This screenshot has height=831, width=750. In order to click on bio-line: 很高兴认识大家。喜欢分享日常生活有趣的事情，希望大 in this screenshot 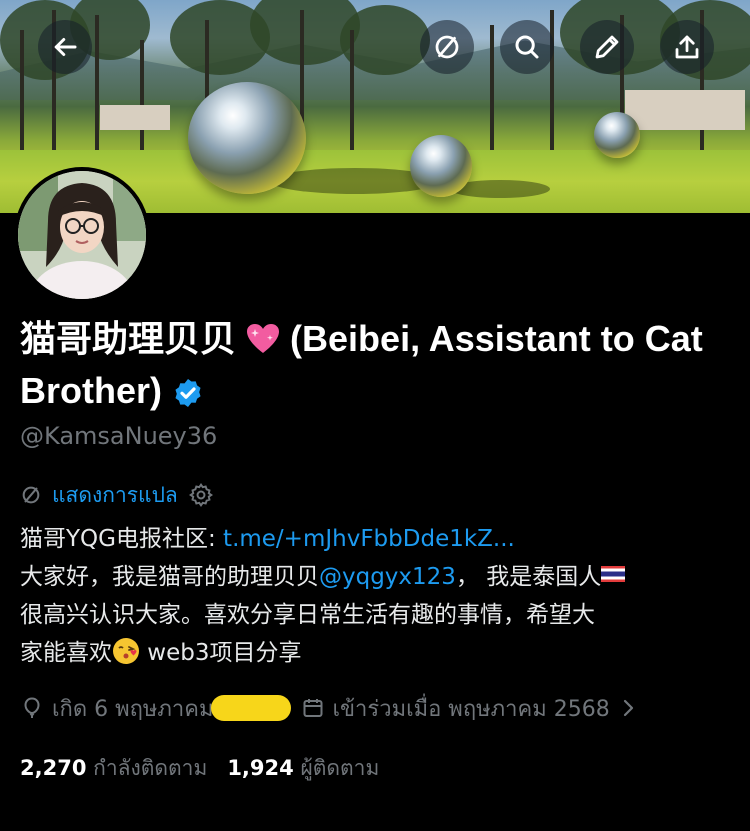, I will do `click(307, 615)`.